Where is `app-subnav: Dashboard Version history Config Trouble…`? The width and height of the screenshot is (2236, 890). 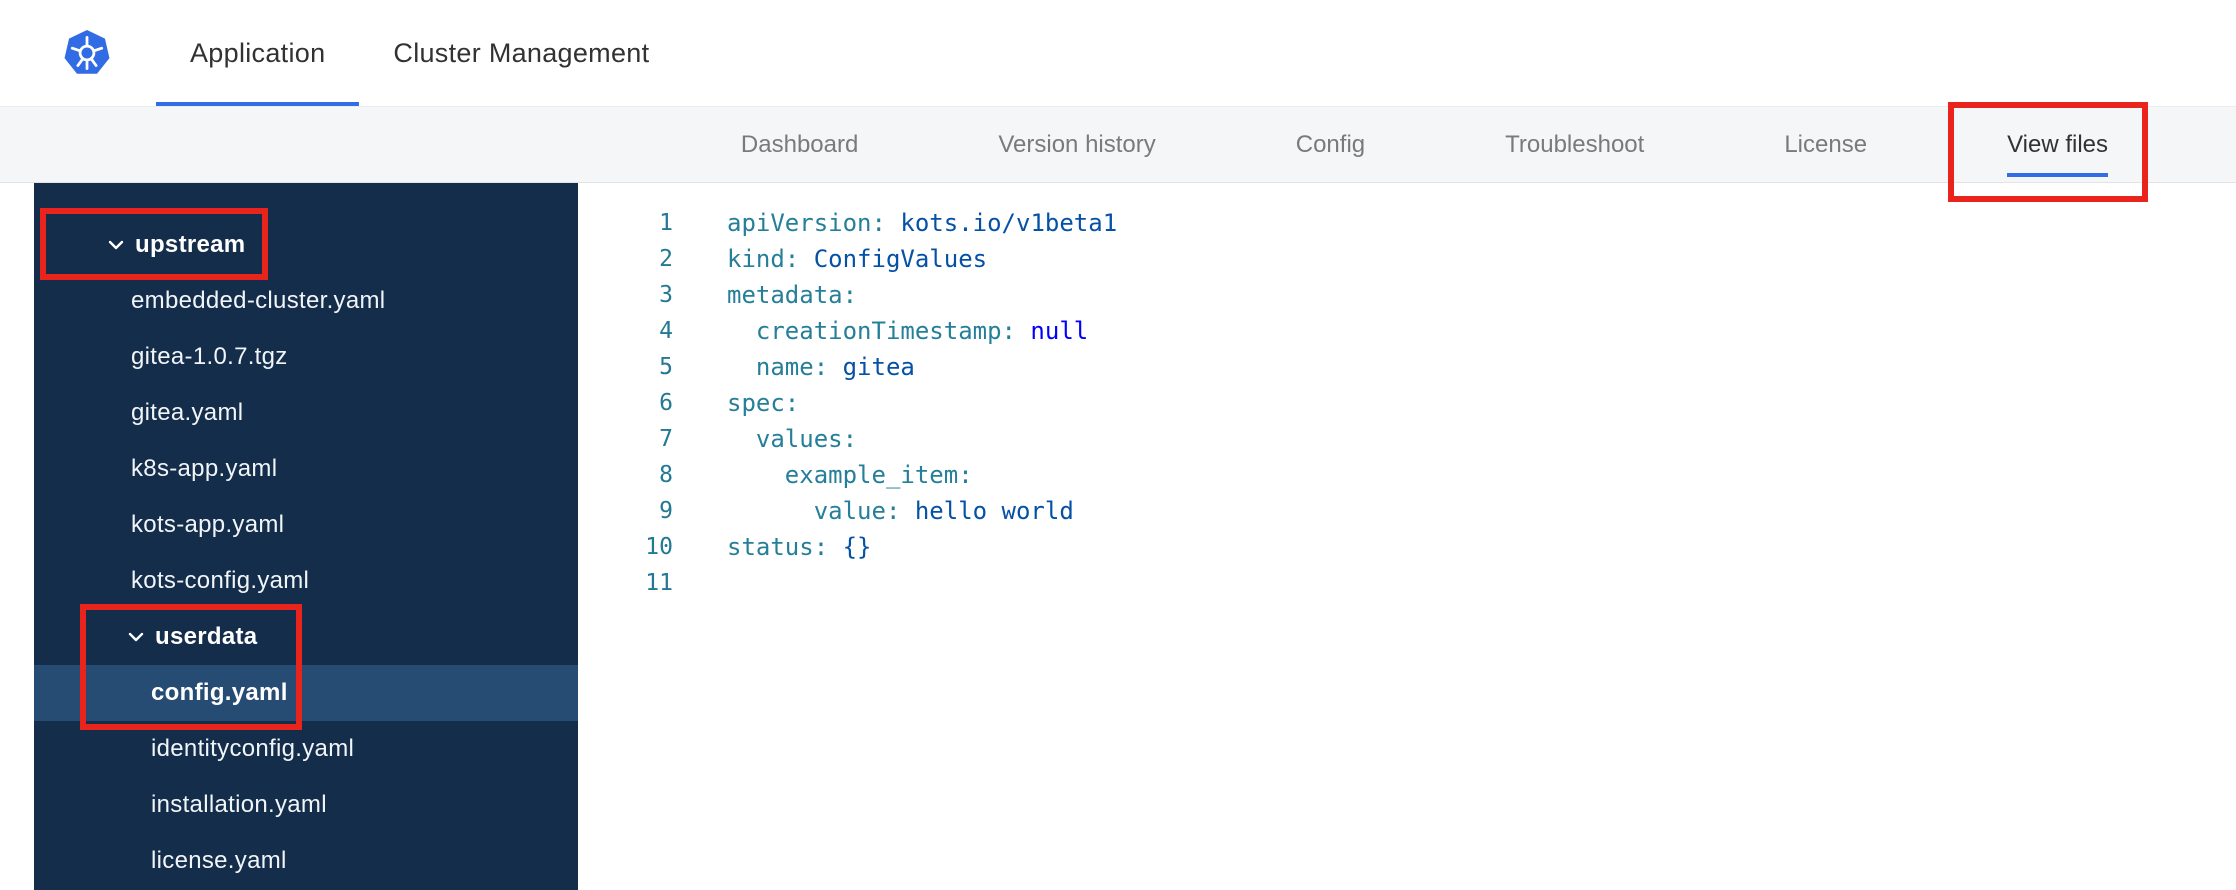 app-subnav: Dashboard Version history Config Trouble… is located at coordinates (1118, 145).